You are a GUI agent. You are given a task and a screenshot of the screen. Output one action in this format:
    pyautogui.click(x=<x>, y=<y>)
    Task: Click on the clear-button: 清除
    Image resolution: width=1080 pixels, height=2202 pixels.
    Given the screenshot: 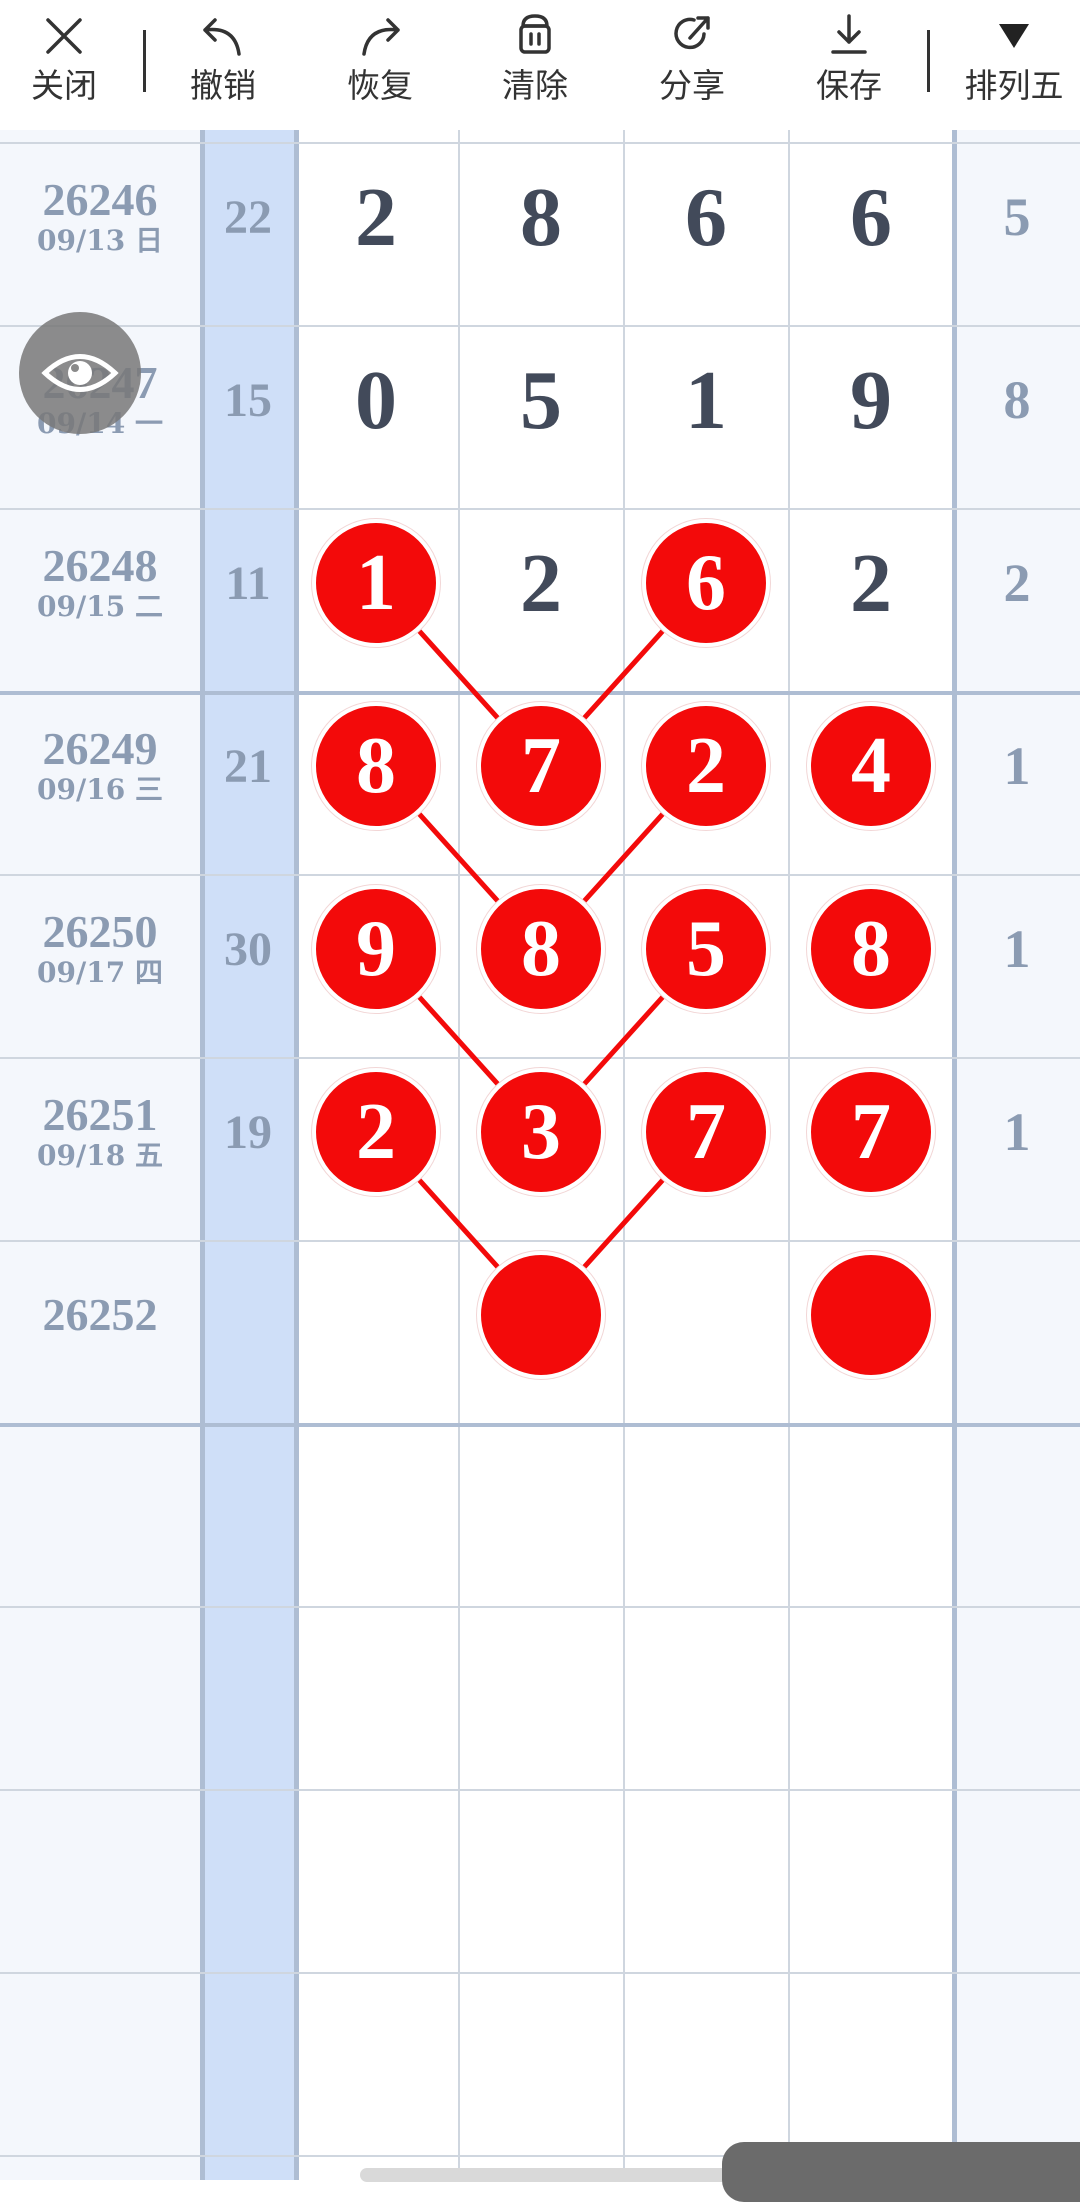 What is the action you would take?
    pyautogui.click(x=535, y=64)
    